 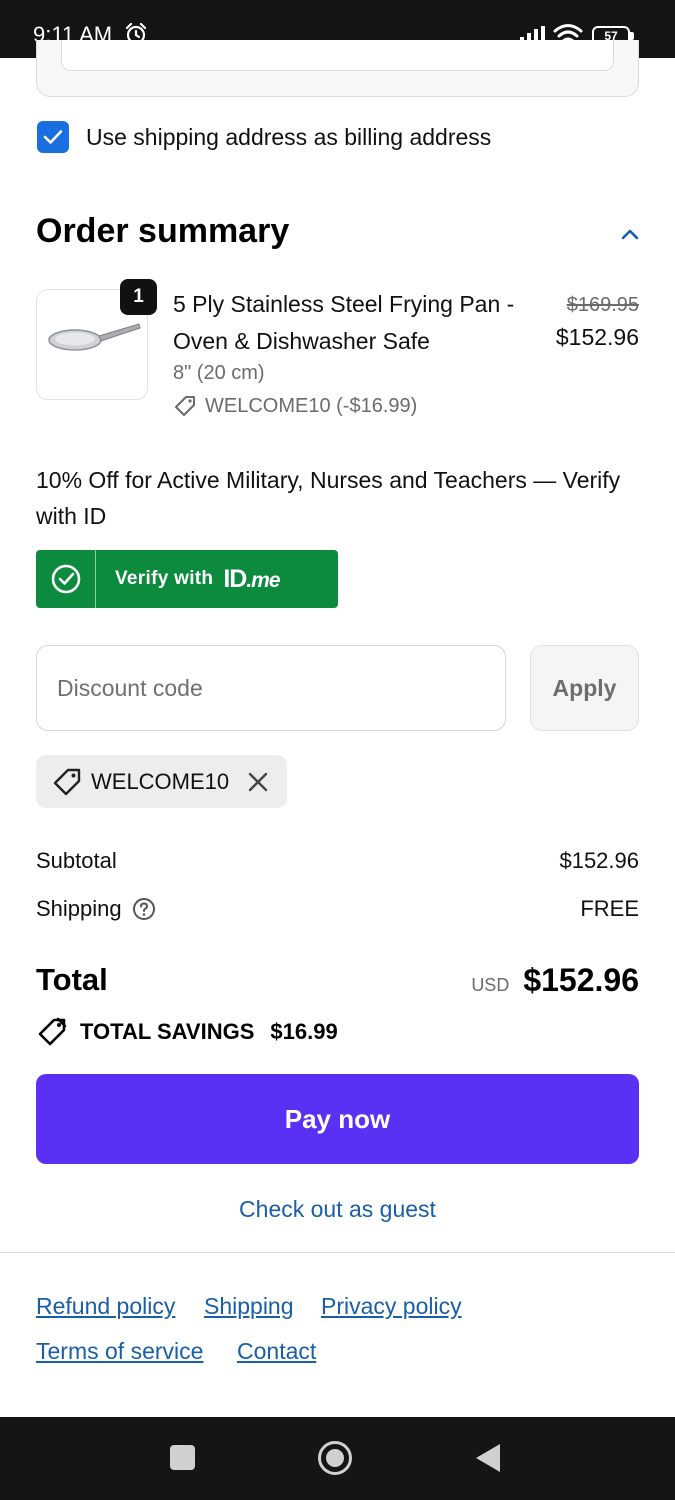 I want to click on terms-of-service-link: Terms of service, so click(x=119, y=1351).